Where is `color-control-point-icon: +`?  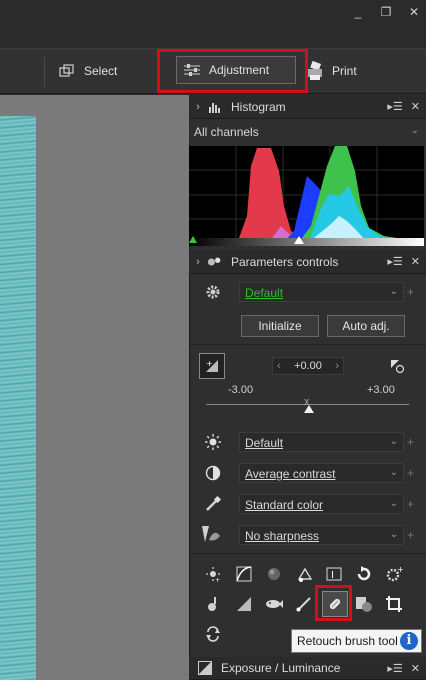 color-control-point-icon: + is located at coordinates (394, 574).